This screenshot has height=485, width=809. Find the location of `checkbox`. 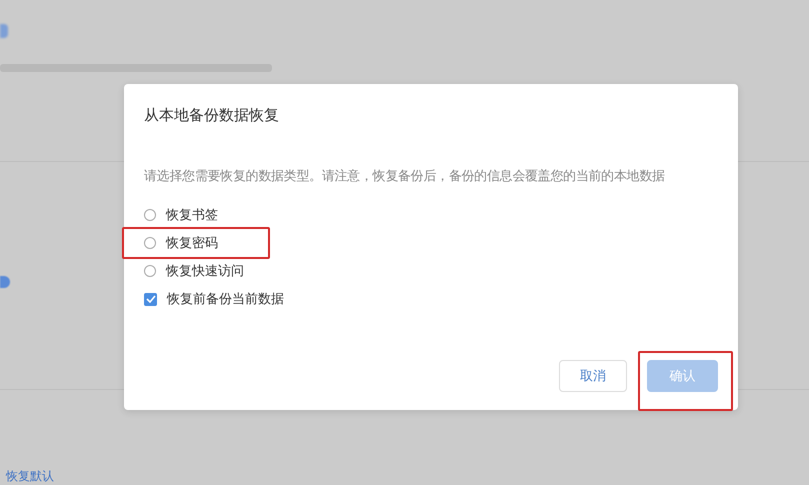

checkbox is located at coordinates (150, 299).